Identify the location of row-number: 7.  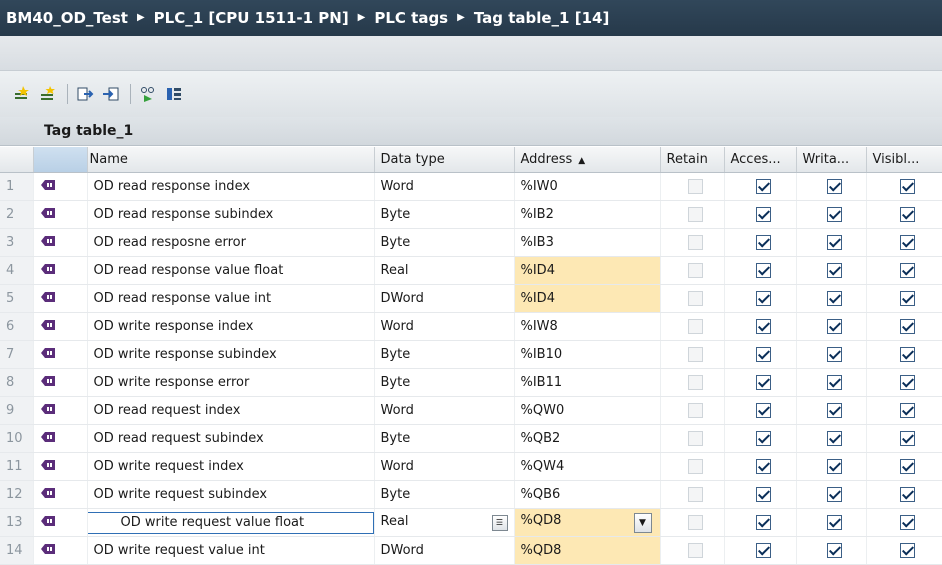
(17, 354).